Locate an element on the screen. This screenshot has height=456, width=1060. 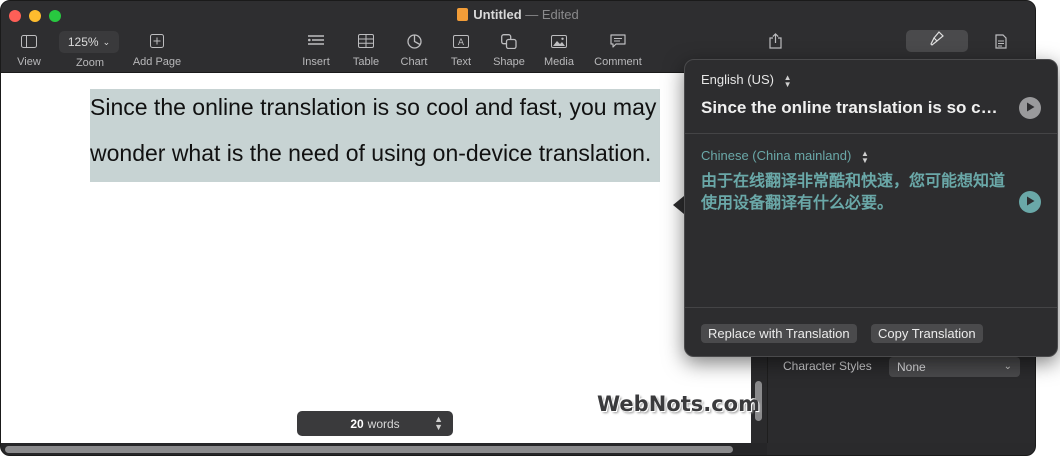
plus-square-icon is located at coordinates (157, 41).